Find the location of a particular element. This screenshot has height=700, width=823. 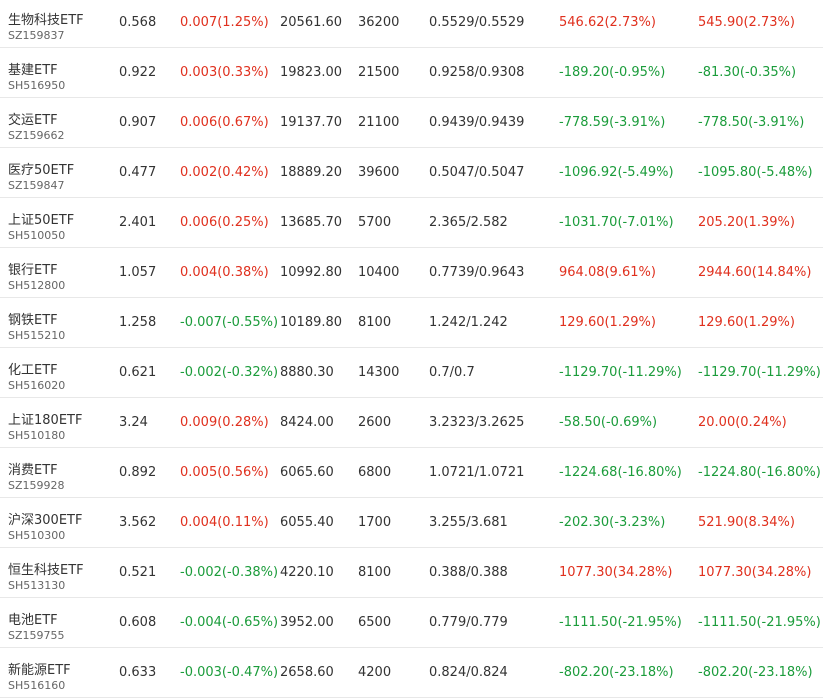

price-cell: 1.258 is located at coordinates (138, 322).